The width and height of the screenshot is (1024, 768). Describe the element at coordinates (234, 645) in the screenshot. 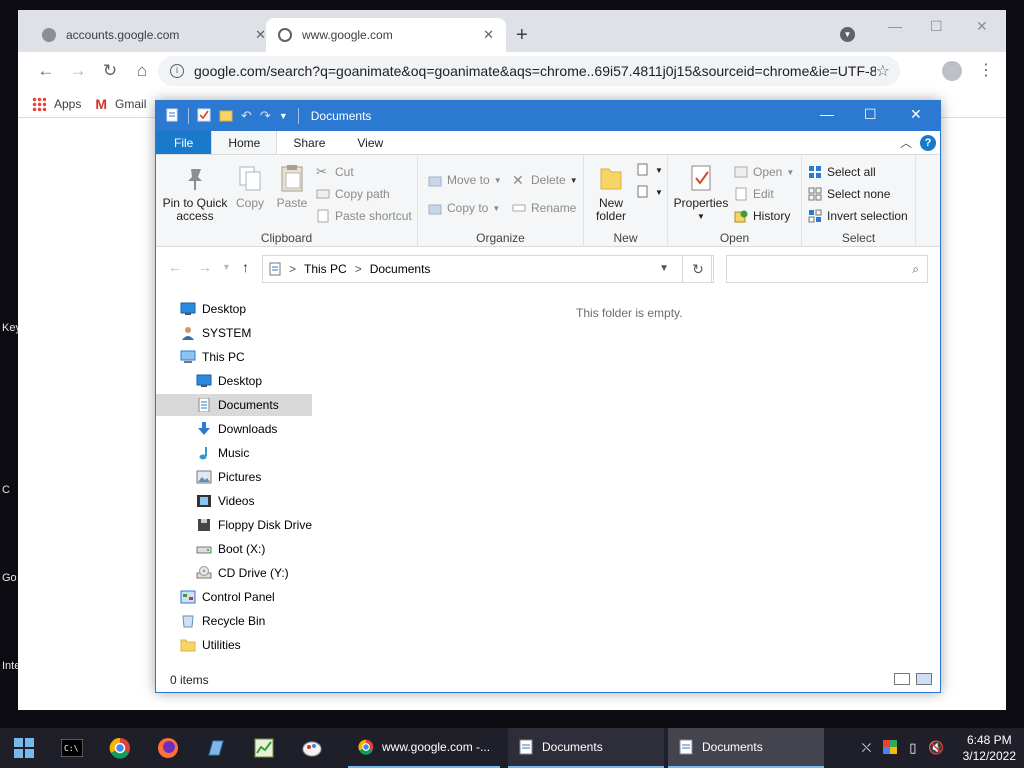

I see `nav-item: Utilities` at that location.